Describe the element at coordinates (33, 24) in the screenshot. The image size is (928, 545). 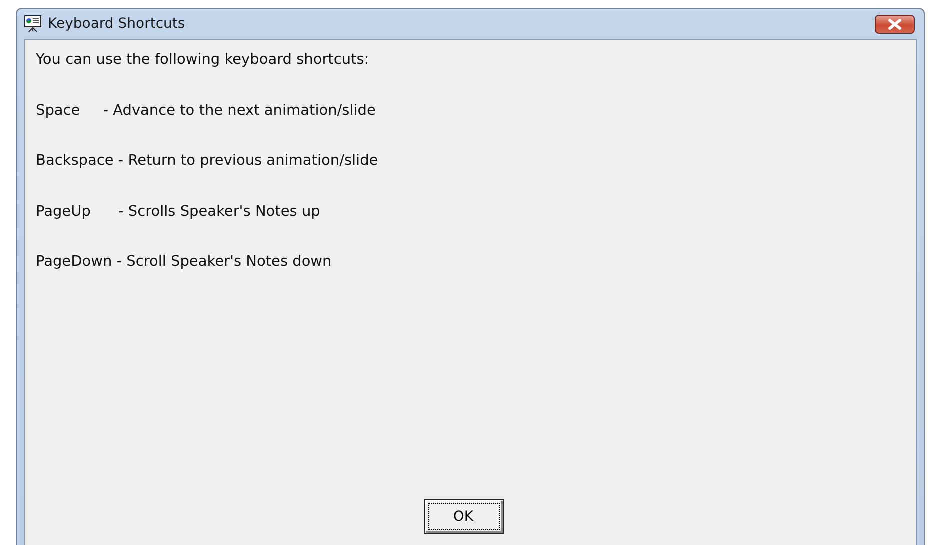
I see `presentation-icon` at that location.